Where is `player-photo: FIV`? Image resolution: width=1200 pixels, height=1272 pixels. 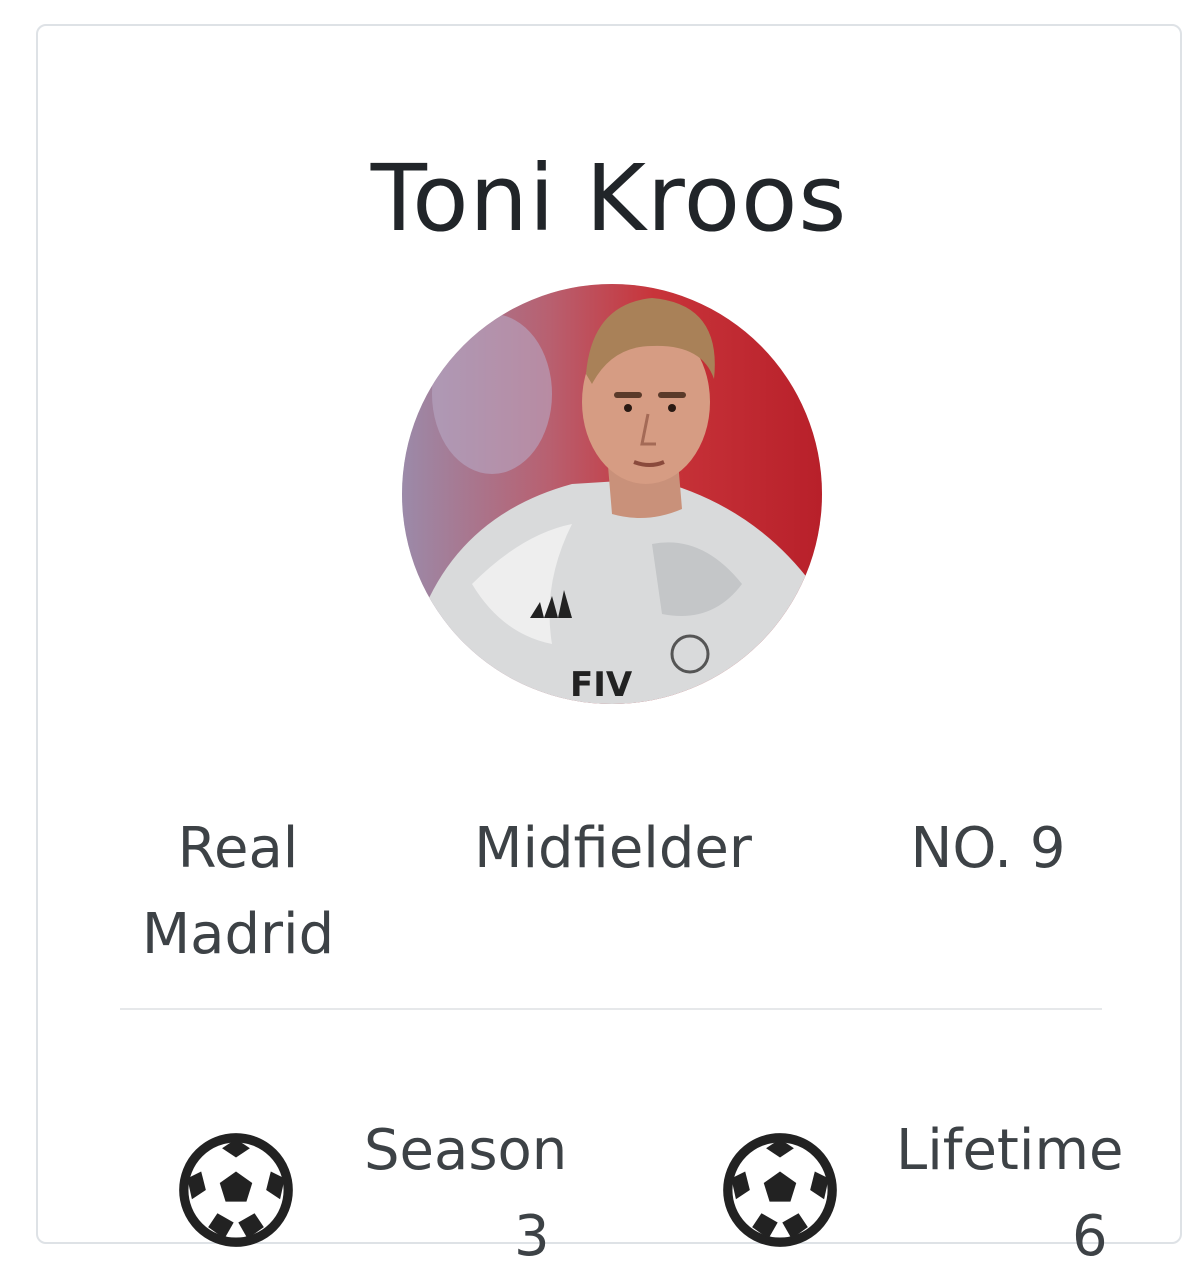
player-photo: FIV is located at coordinates (612, 494).